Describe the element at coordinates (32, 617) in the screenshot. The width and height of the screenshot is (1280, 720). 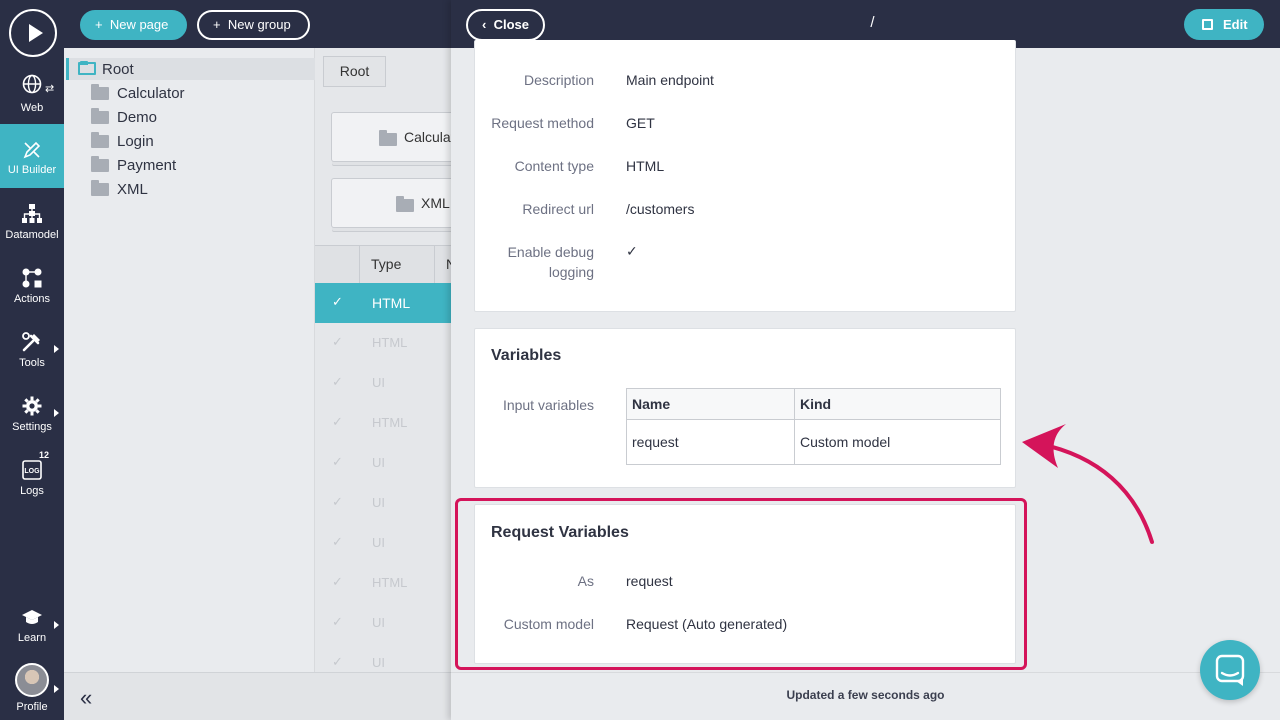
I see `graduation-cap-icon` at that location.